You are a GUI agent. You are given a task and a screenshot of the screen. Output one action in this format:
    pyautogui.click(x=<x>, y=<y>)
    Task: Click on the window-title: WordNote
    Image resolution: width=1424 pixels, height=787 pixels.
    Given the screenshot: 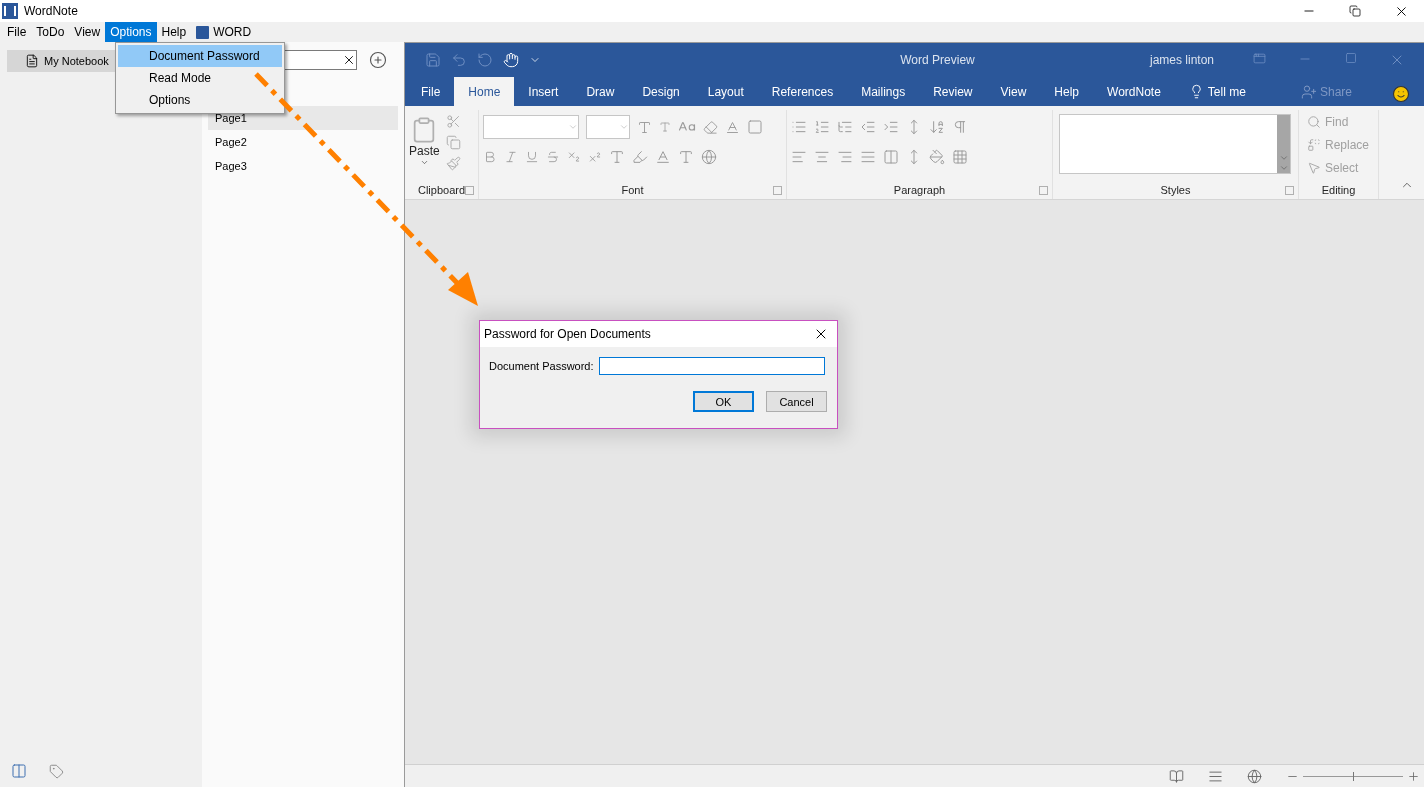 What is the action you would take?
    pyautogui.click(x=51, y=11)
    